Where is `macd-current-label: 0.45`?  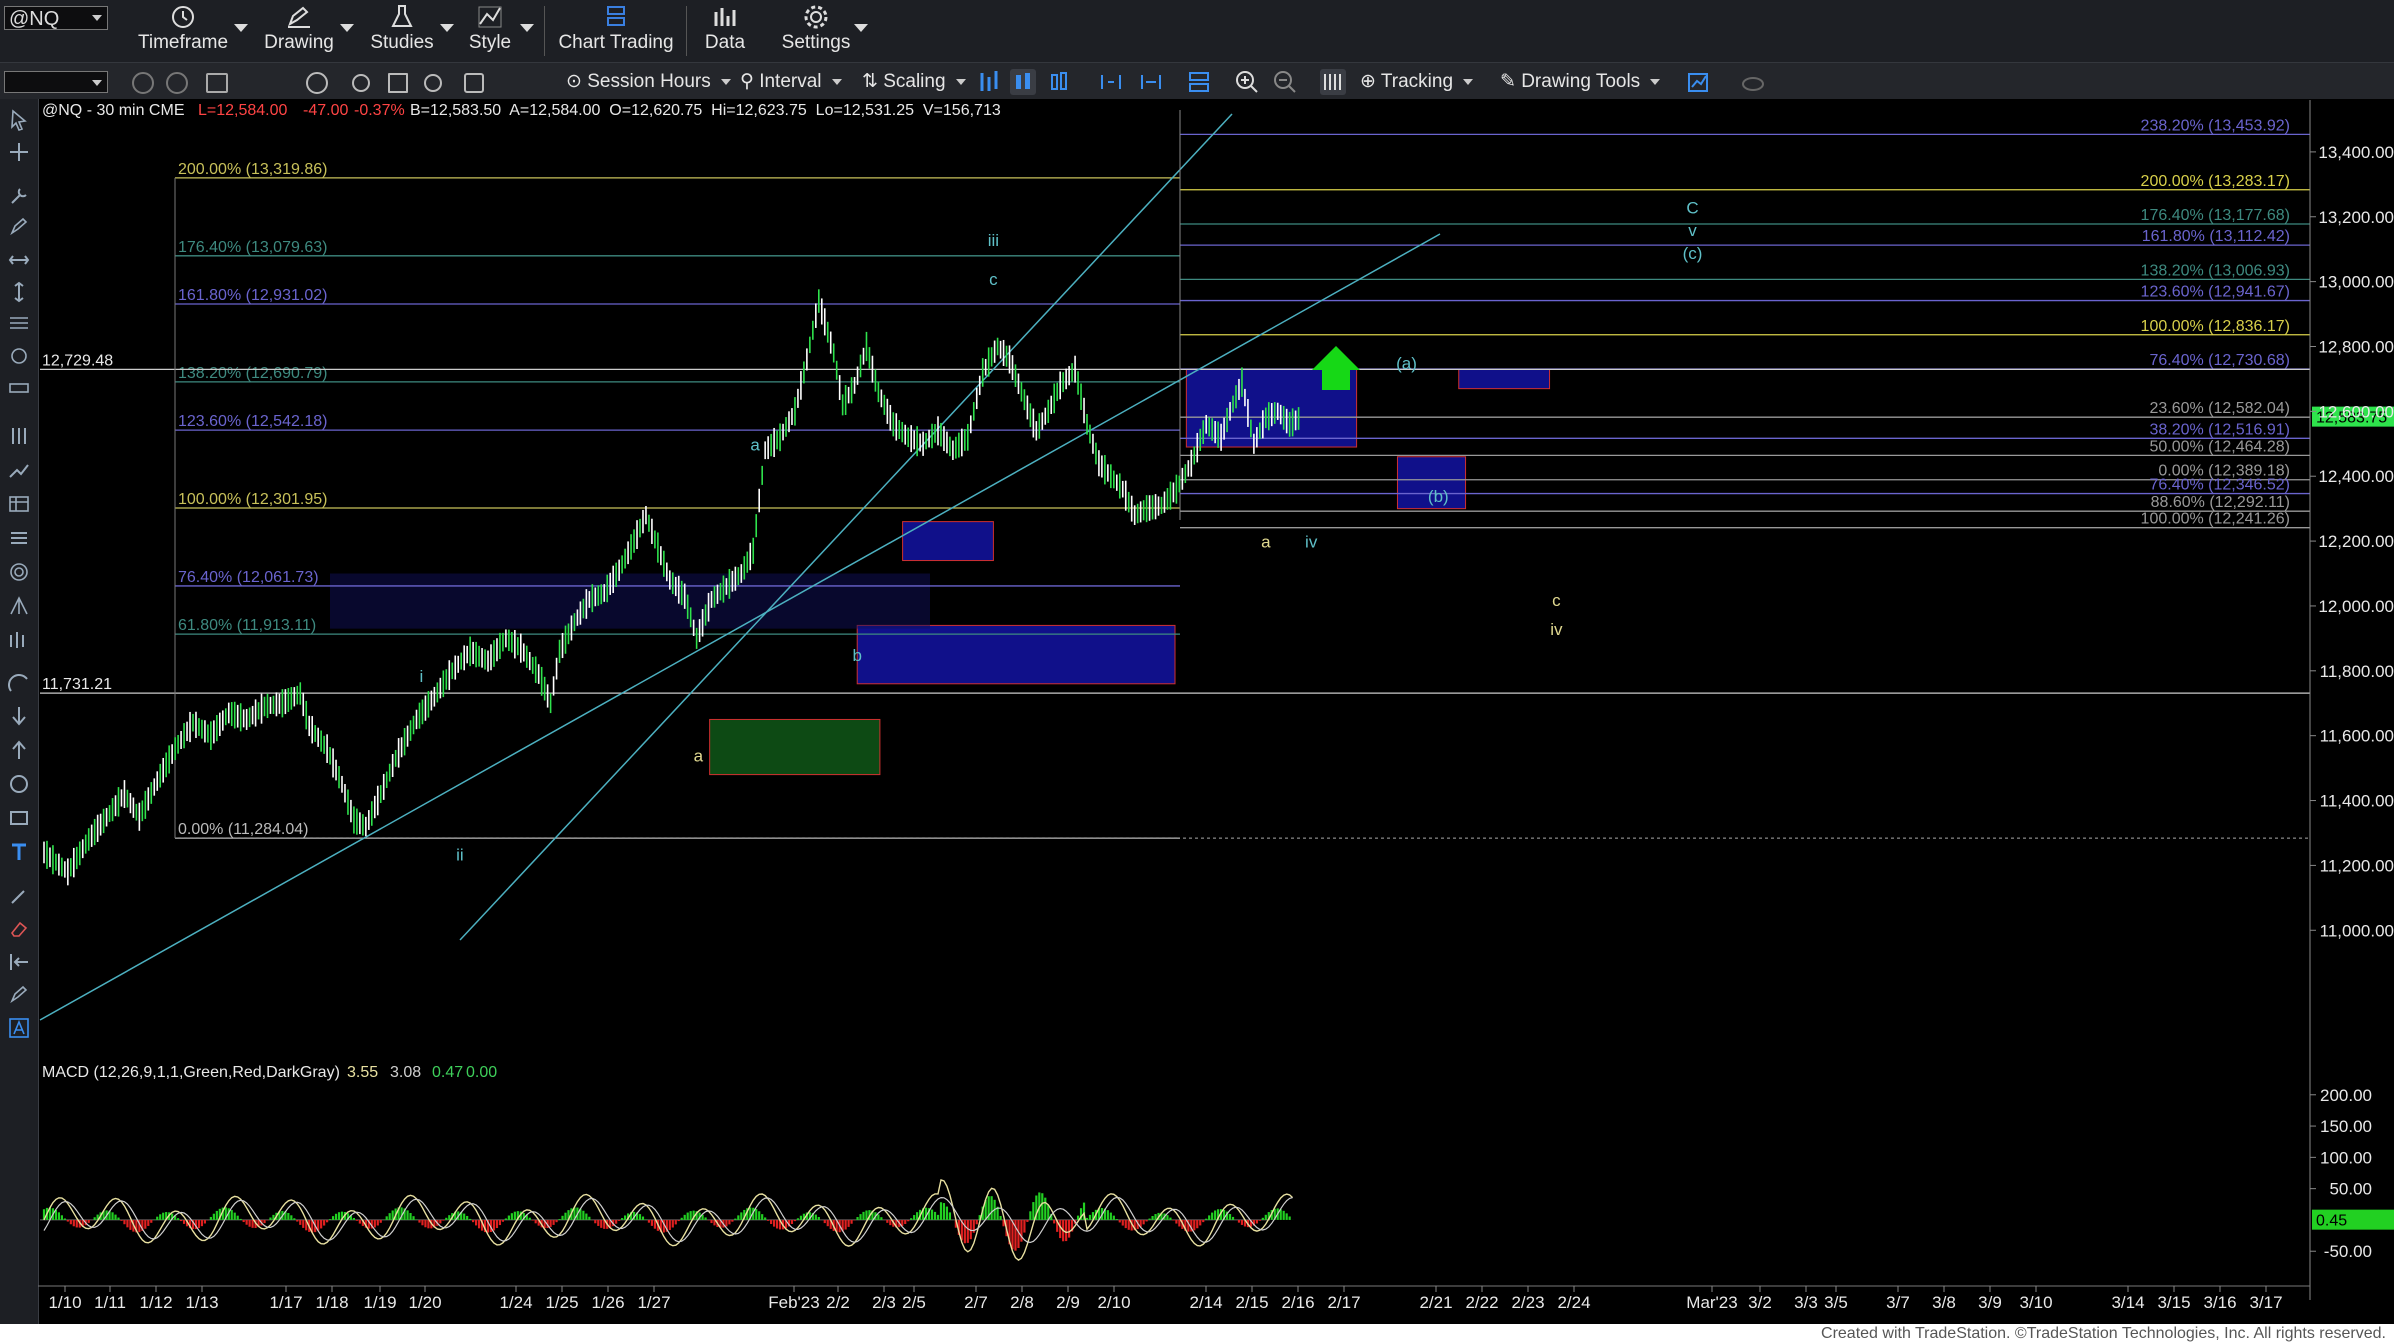 macd-current-label: 0.45 is located at coordinates (2331, 1221).